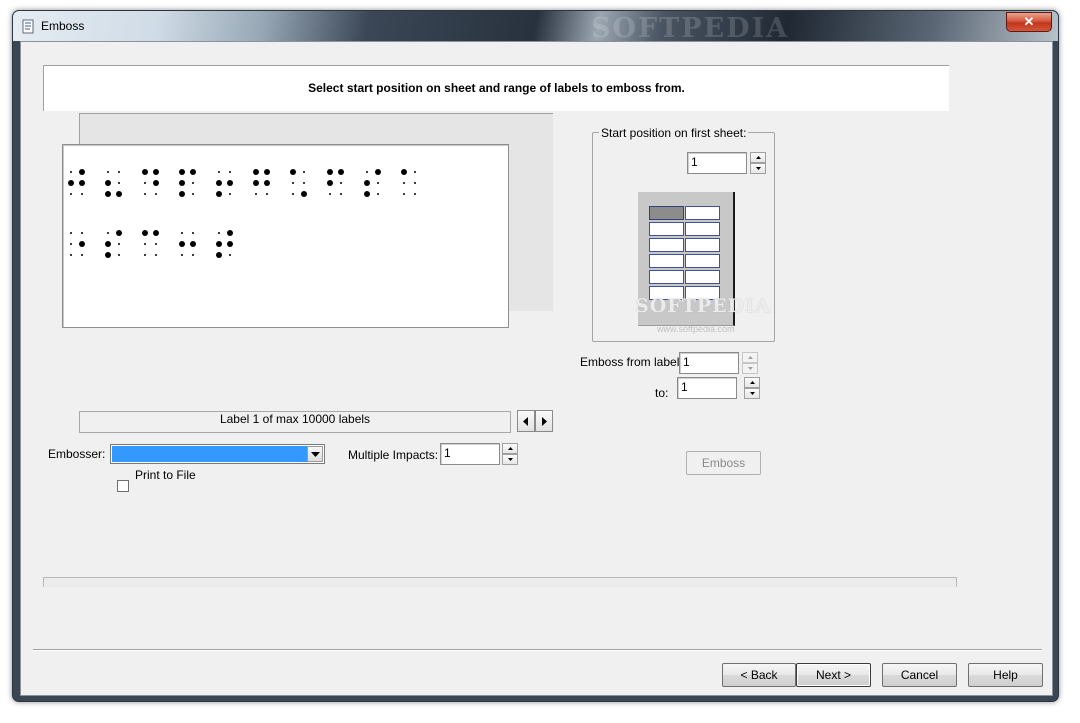 This screenshot has width=1080, height=723. I want to click on emboss-from-input: 1, so click(709, 363).